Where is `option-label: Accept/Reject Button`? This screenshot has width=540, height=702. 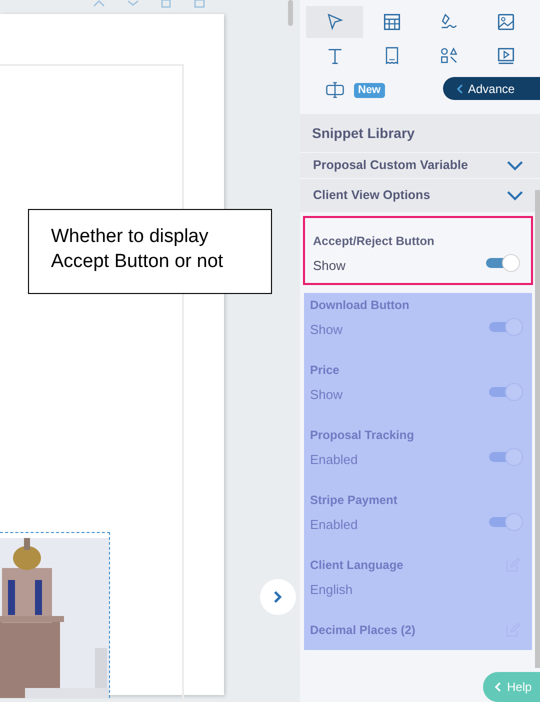
option-label: Accept/Reject Button is located at coordinates (373, 241).